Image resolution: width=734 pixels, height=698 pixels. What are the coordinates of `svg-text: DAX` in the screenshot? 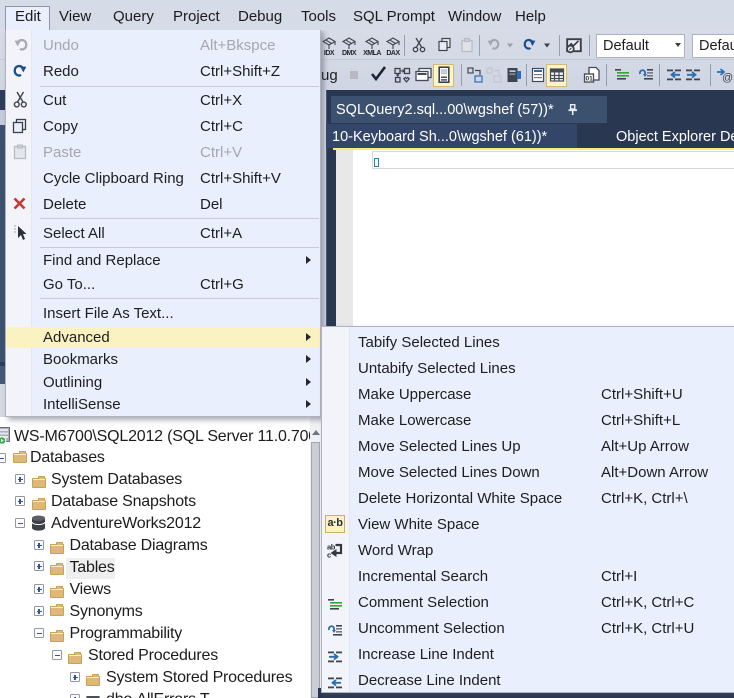 It's located at (393, 53).